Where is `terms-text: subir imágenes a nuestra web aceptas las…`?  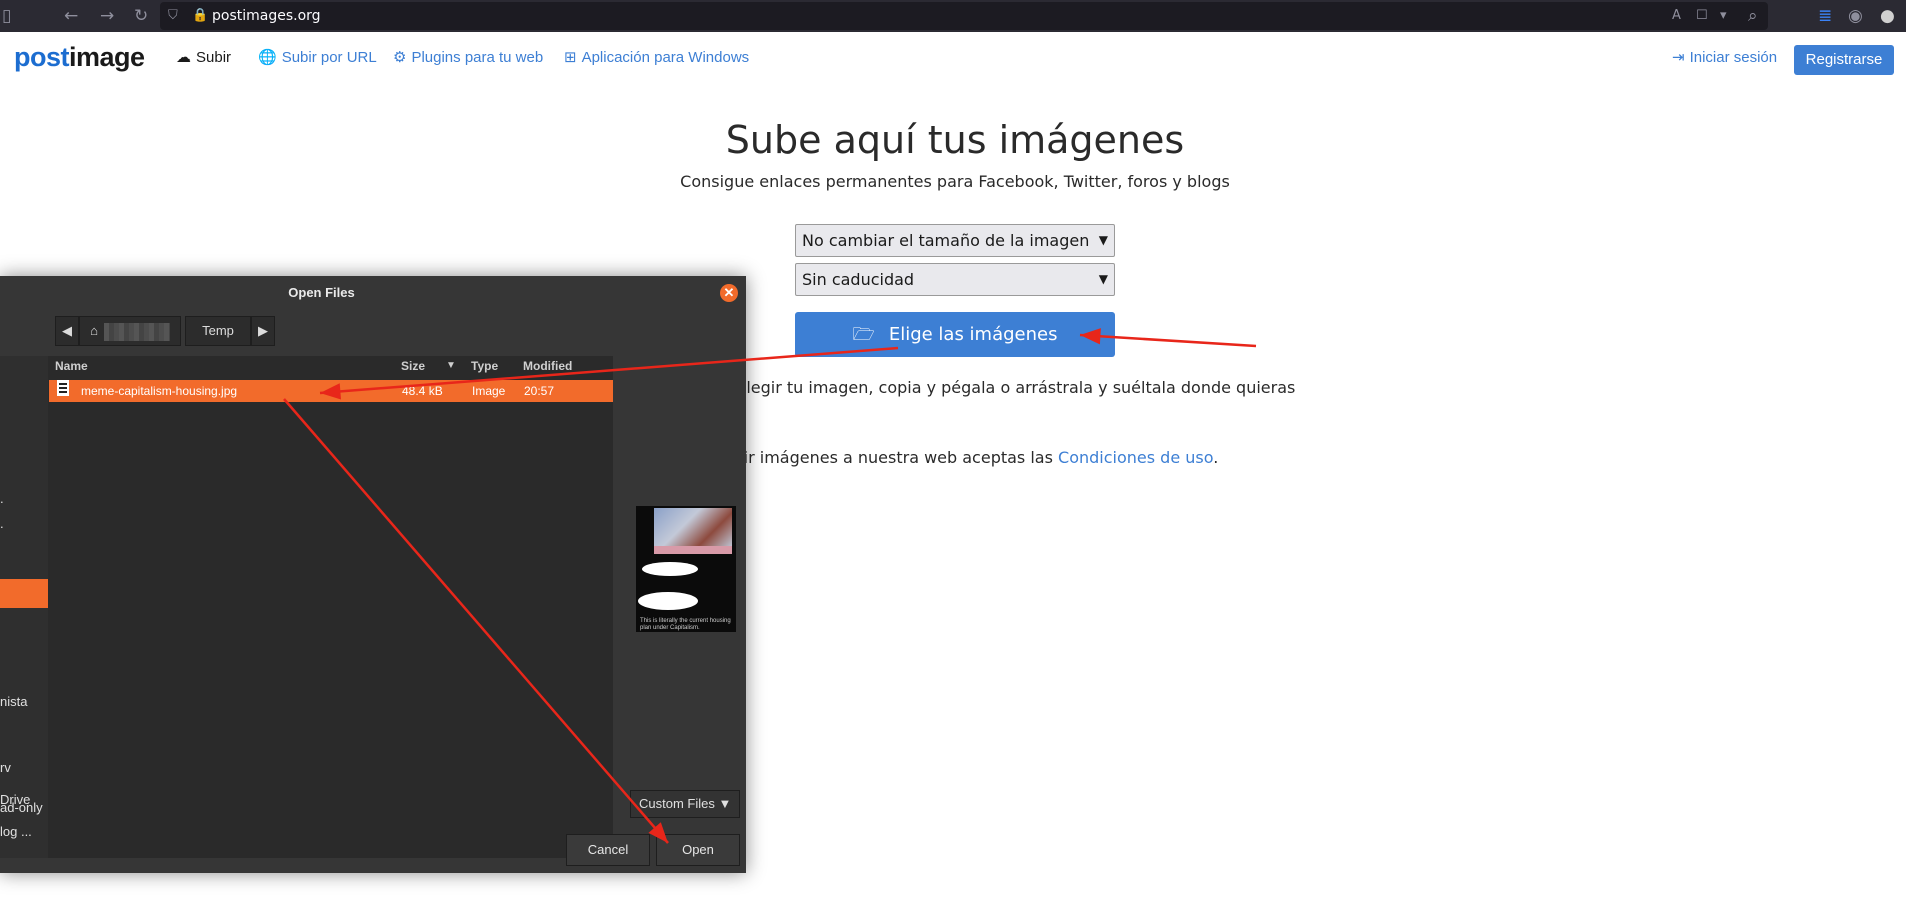 terms-text: subir imágenes a nuestra web aceptas las… is located at coordinates (966, 457).